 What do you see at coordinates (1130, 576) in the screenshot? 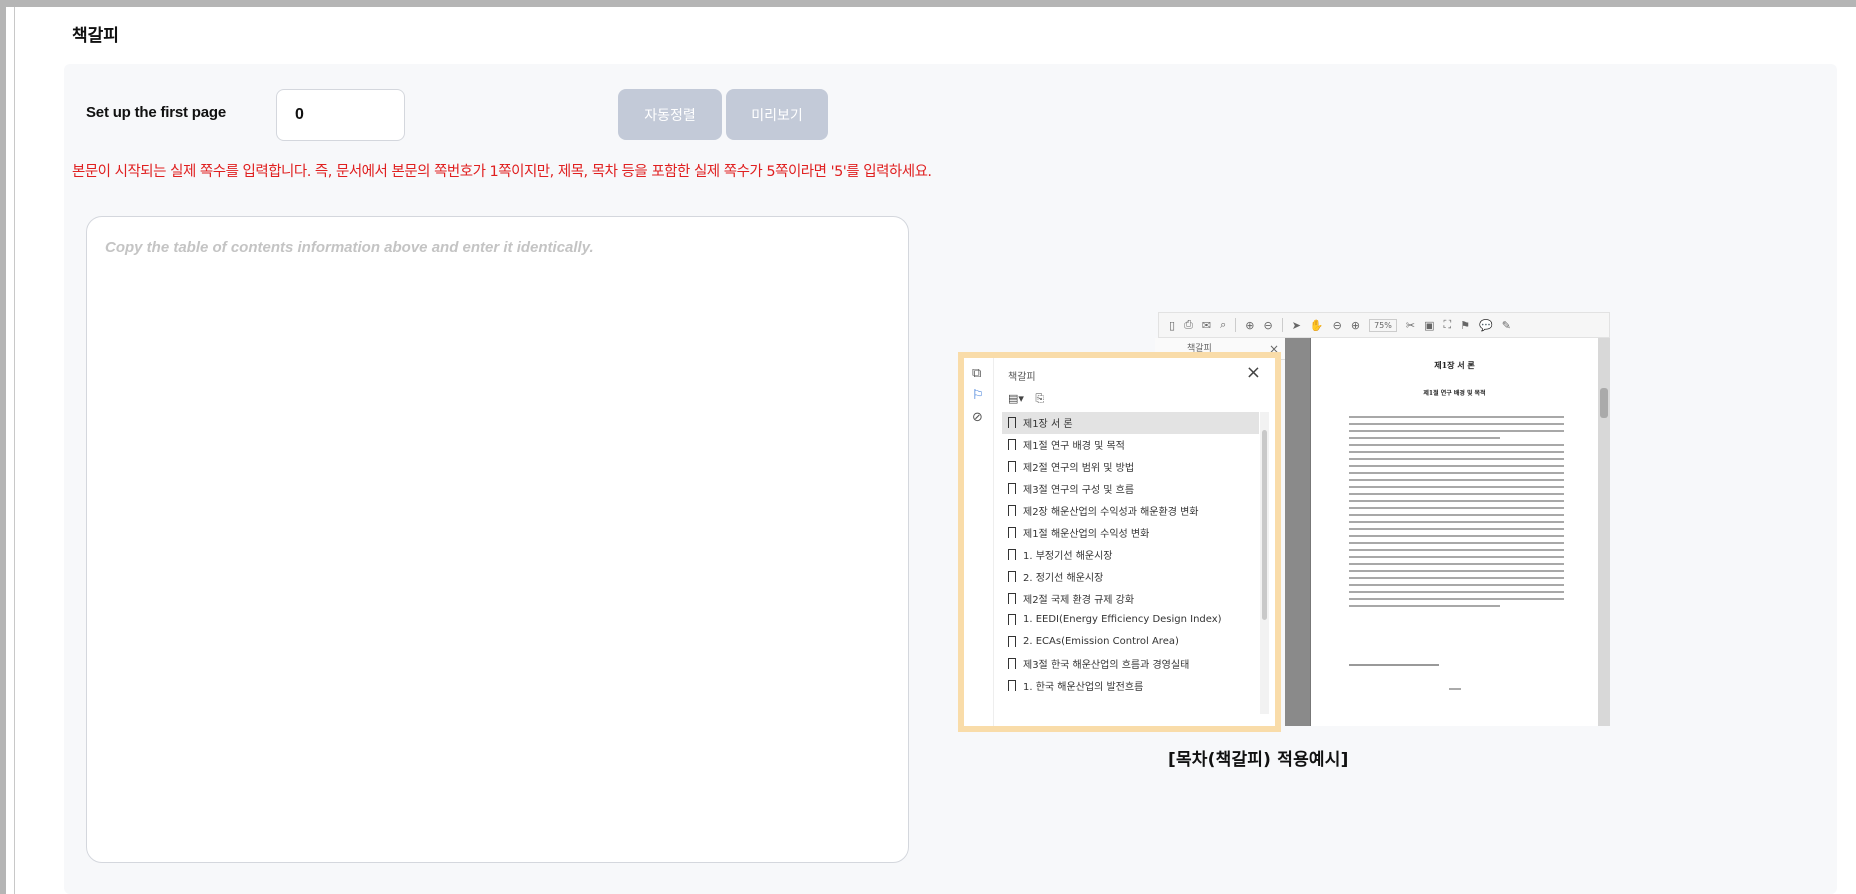
I see `bookmark-item: 2. 정기선 해운시장` at bounding box center [1130, 576].